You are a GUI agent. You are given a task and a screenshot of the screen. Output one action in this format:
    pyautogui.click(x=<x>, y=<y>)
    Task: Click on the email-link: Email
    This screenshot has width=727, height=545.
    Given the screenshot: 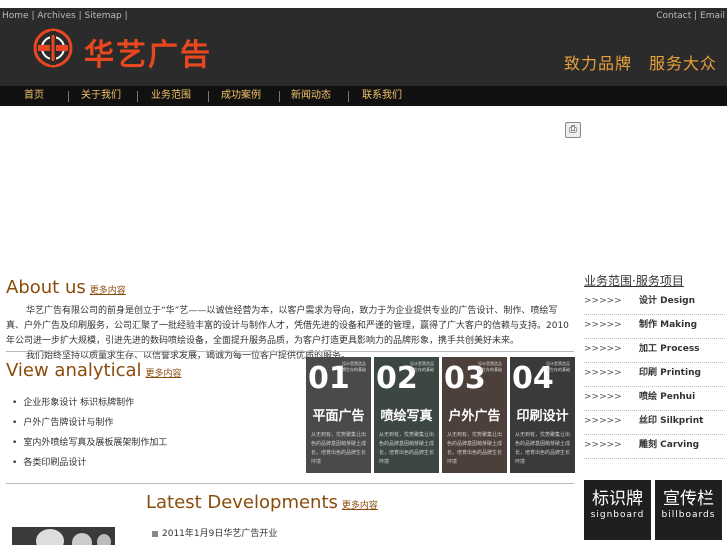 What is the action you would take?
    pyautogui.click(x=712, y=16)
    